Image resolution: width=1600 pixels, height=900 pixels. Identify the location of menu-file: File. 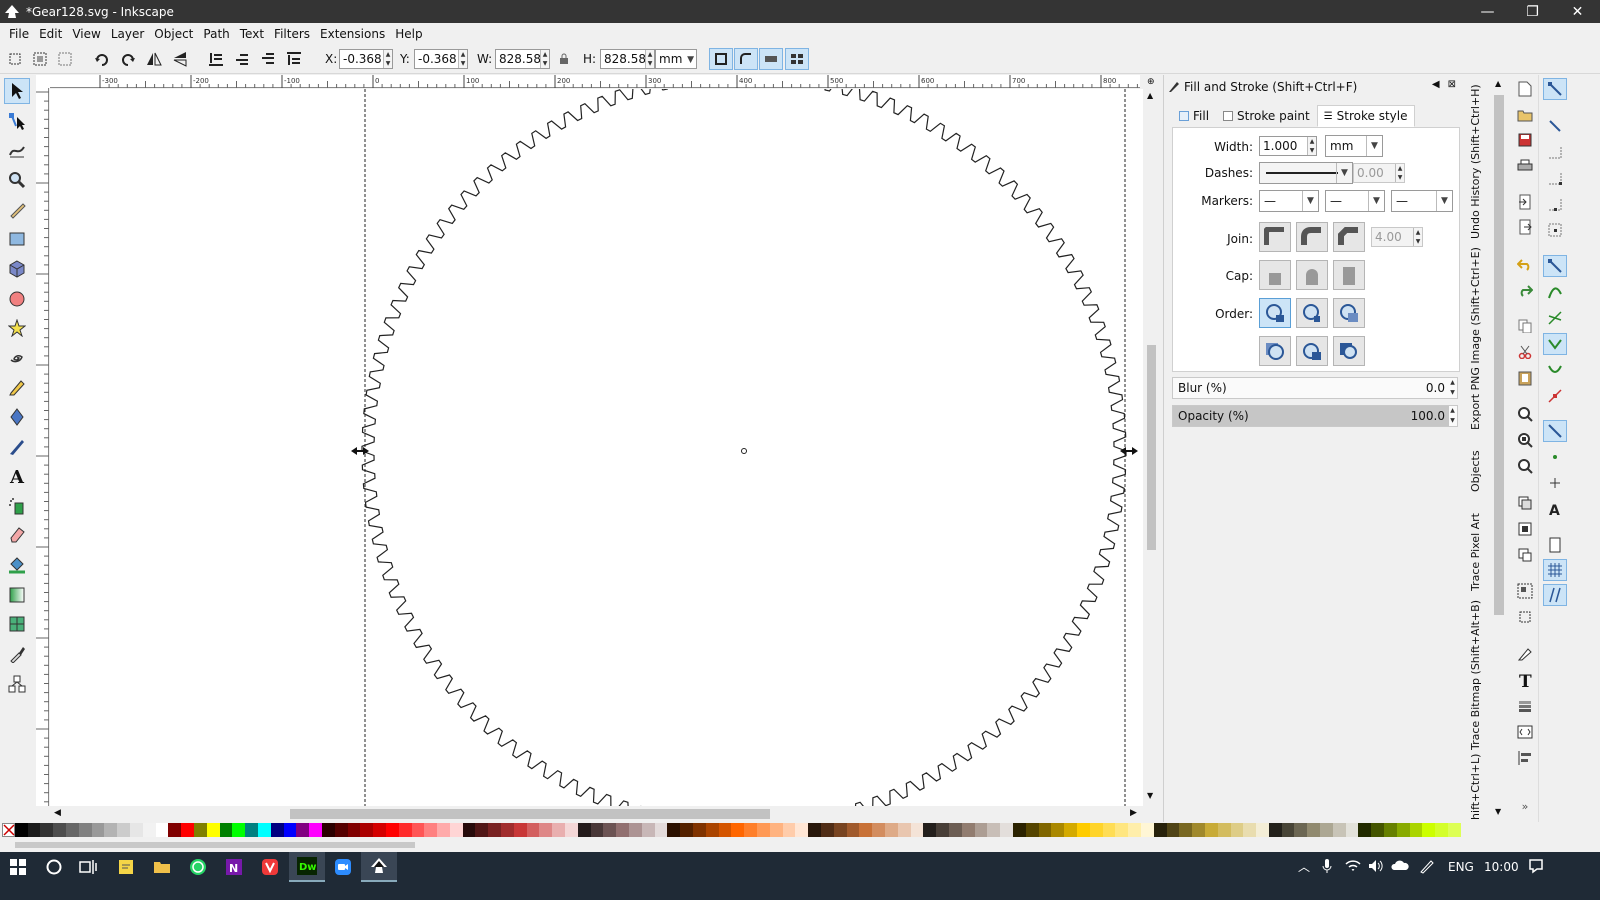
(19, 34).